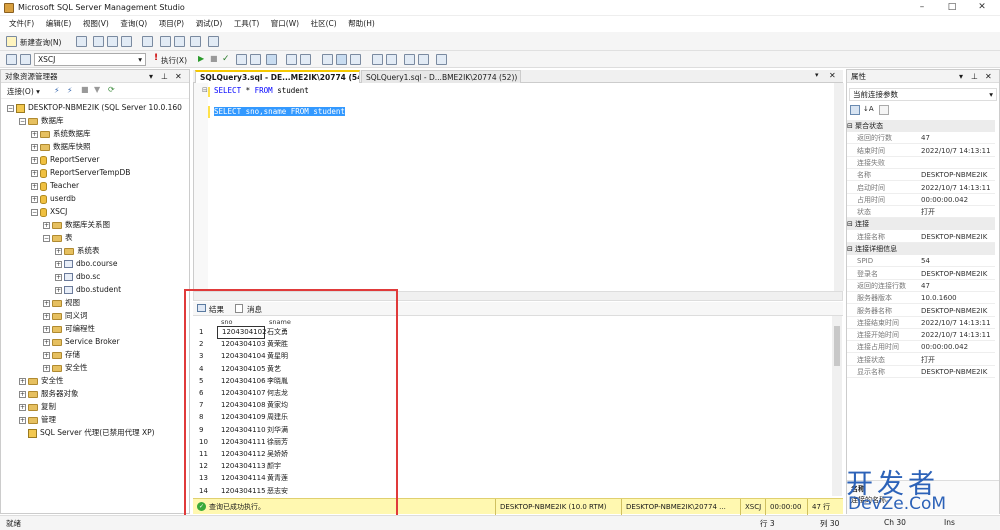  What do you see at coordinates (133, 24) in the screenshot?
I see `menu-query: 查询(Q)` at bounding box center [133, 24].